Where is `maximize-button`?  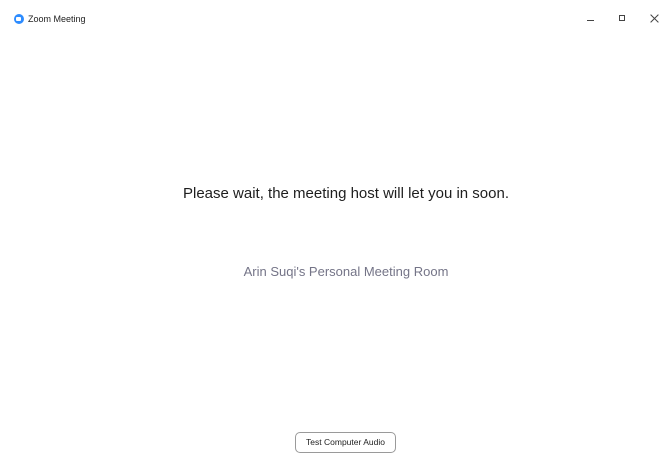
maximize-button is located at coordinates (624, 19).